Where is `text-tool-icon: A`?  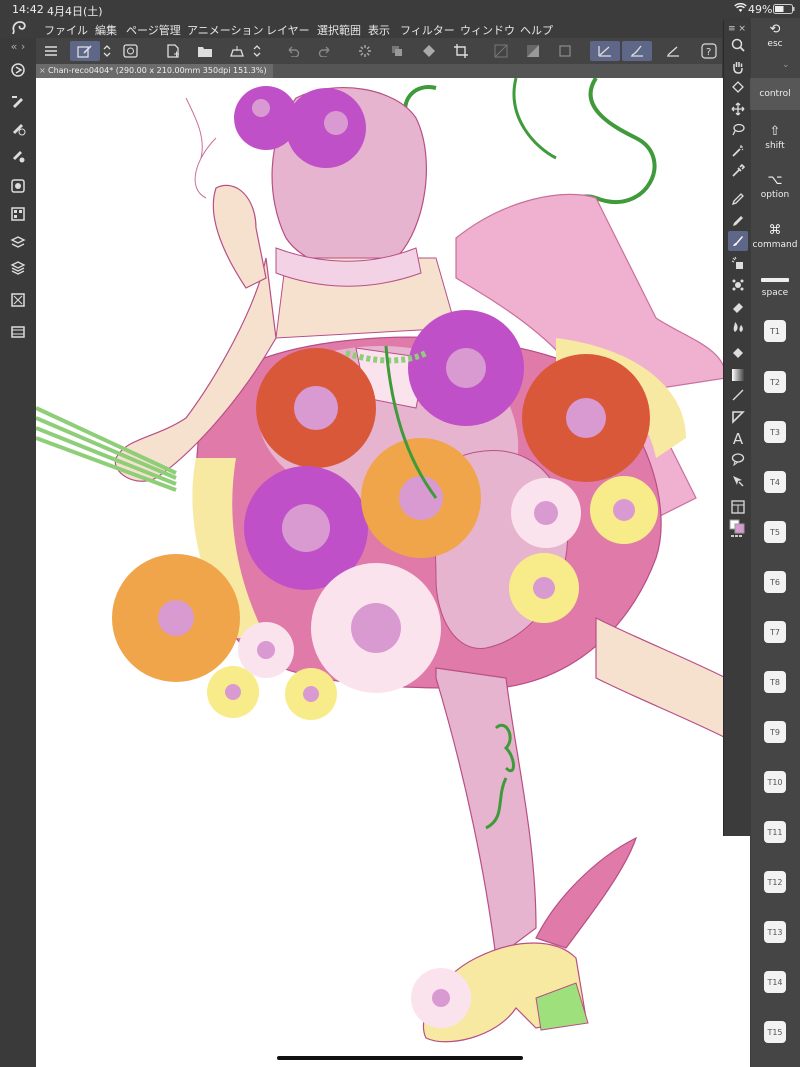 text-tool-icon: A is located at coordinates (738, 439).